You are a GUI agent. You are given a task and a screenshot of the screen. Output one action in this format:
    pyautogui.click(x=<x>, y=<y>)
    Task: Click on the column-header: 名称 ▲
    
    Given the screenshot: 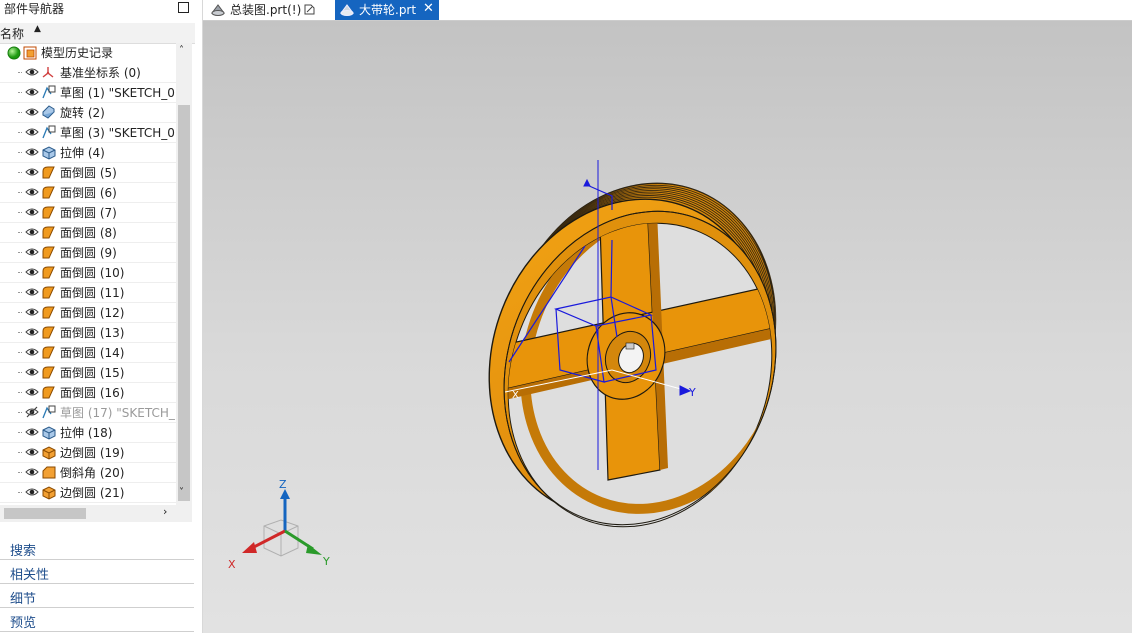 What is the action you would take?
    pyautogui.click(x=97, y=33)
    